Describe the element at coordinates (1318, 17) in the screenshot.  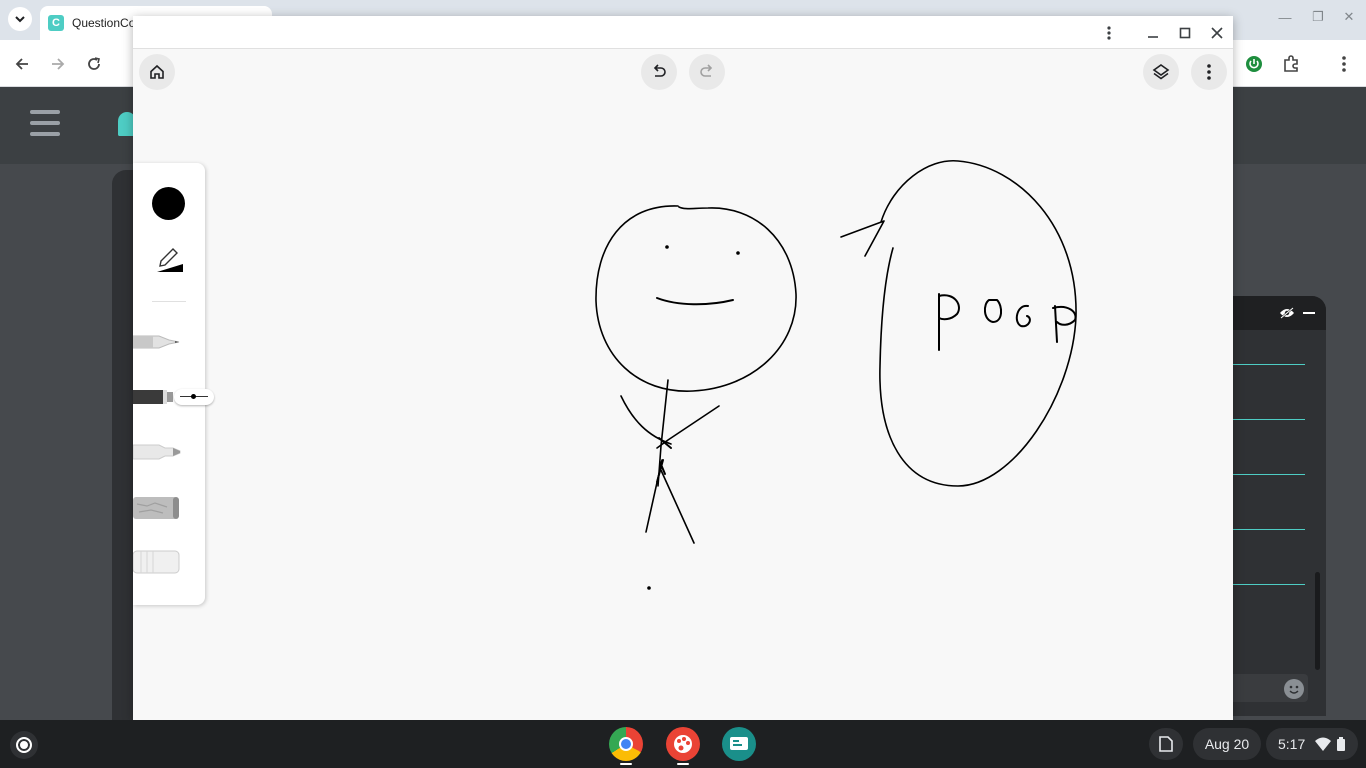
I see `browser-restore-icon: ❐` at that location.